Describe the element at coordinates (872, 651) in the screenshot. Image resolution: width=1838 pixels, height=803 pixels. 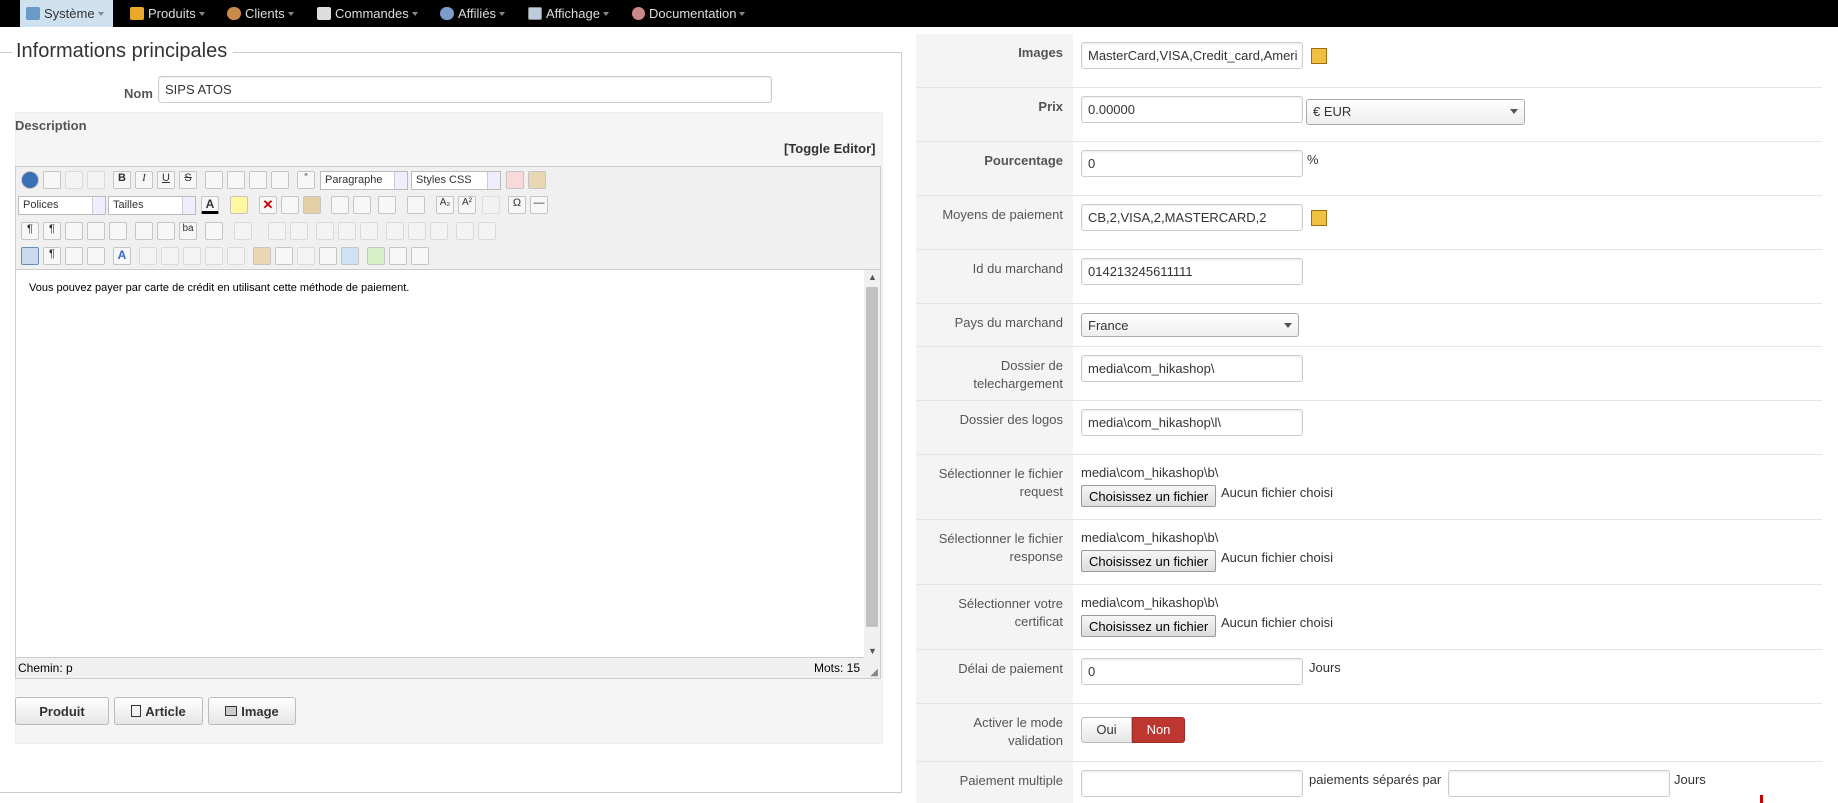
I see `scroll-down-icon: ▼` at that location.